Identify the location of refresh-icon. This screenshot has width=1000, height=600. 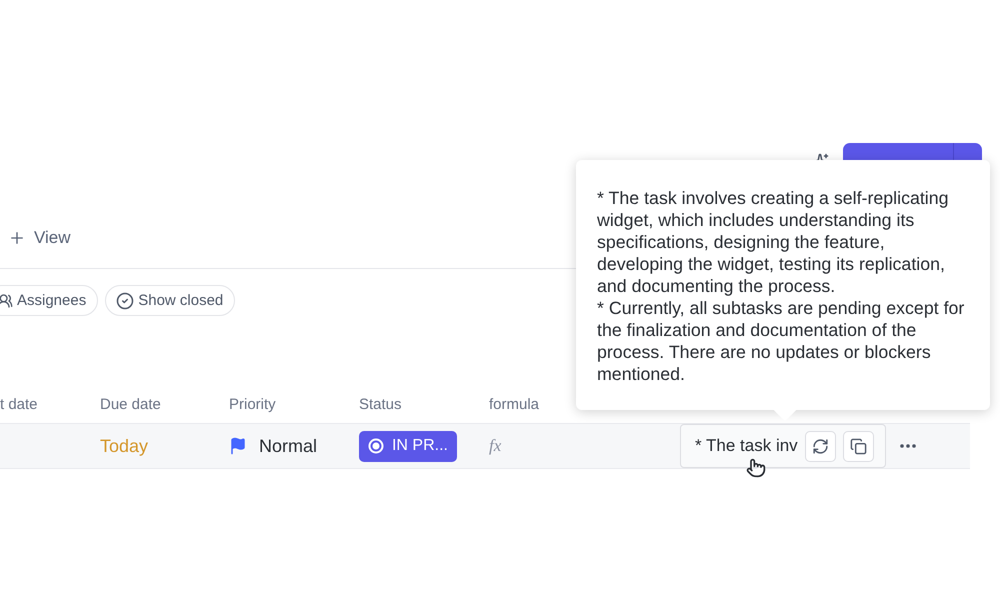
(820, 446).